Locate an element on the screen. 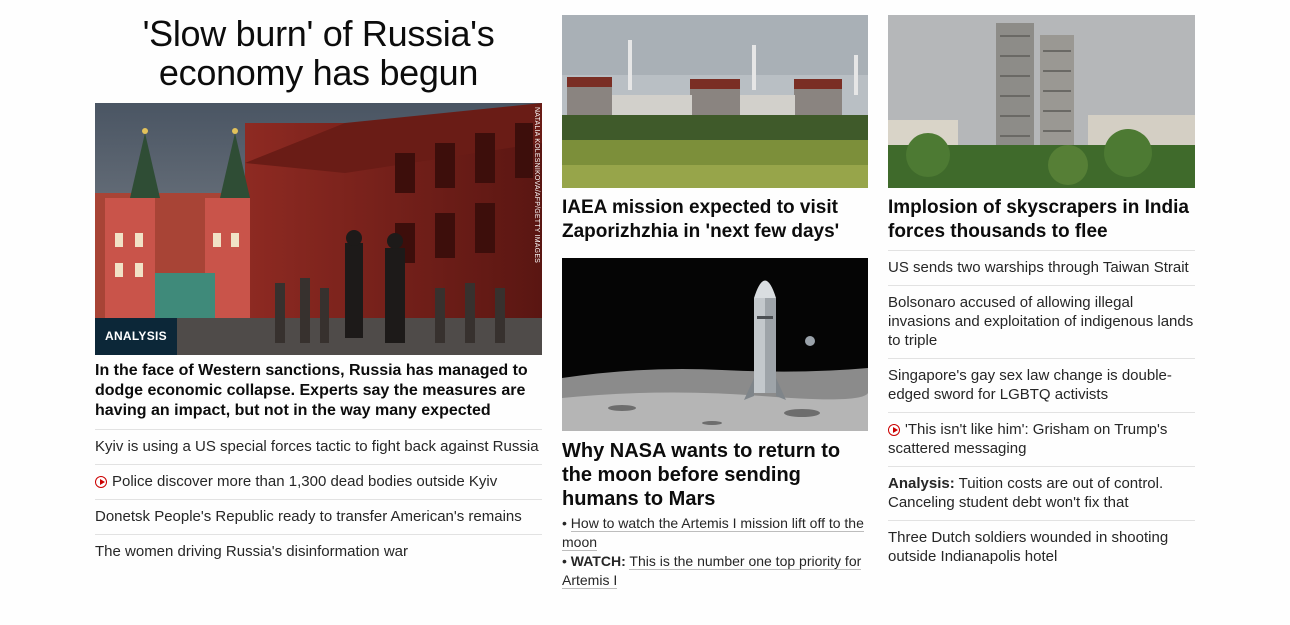 This screenshot has height=625, width=1290. skyscrapers-image is located at coordinates (1041, 101).